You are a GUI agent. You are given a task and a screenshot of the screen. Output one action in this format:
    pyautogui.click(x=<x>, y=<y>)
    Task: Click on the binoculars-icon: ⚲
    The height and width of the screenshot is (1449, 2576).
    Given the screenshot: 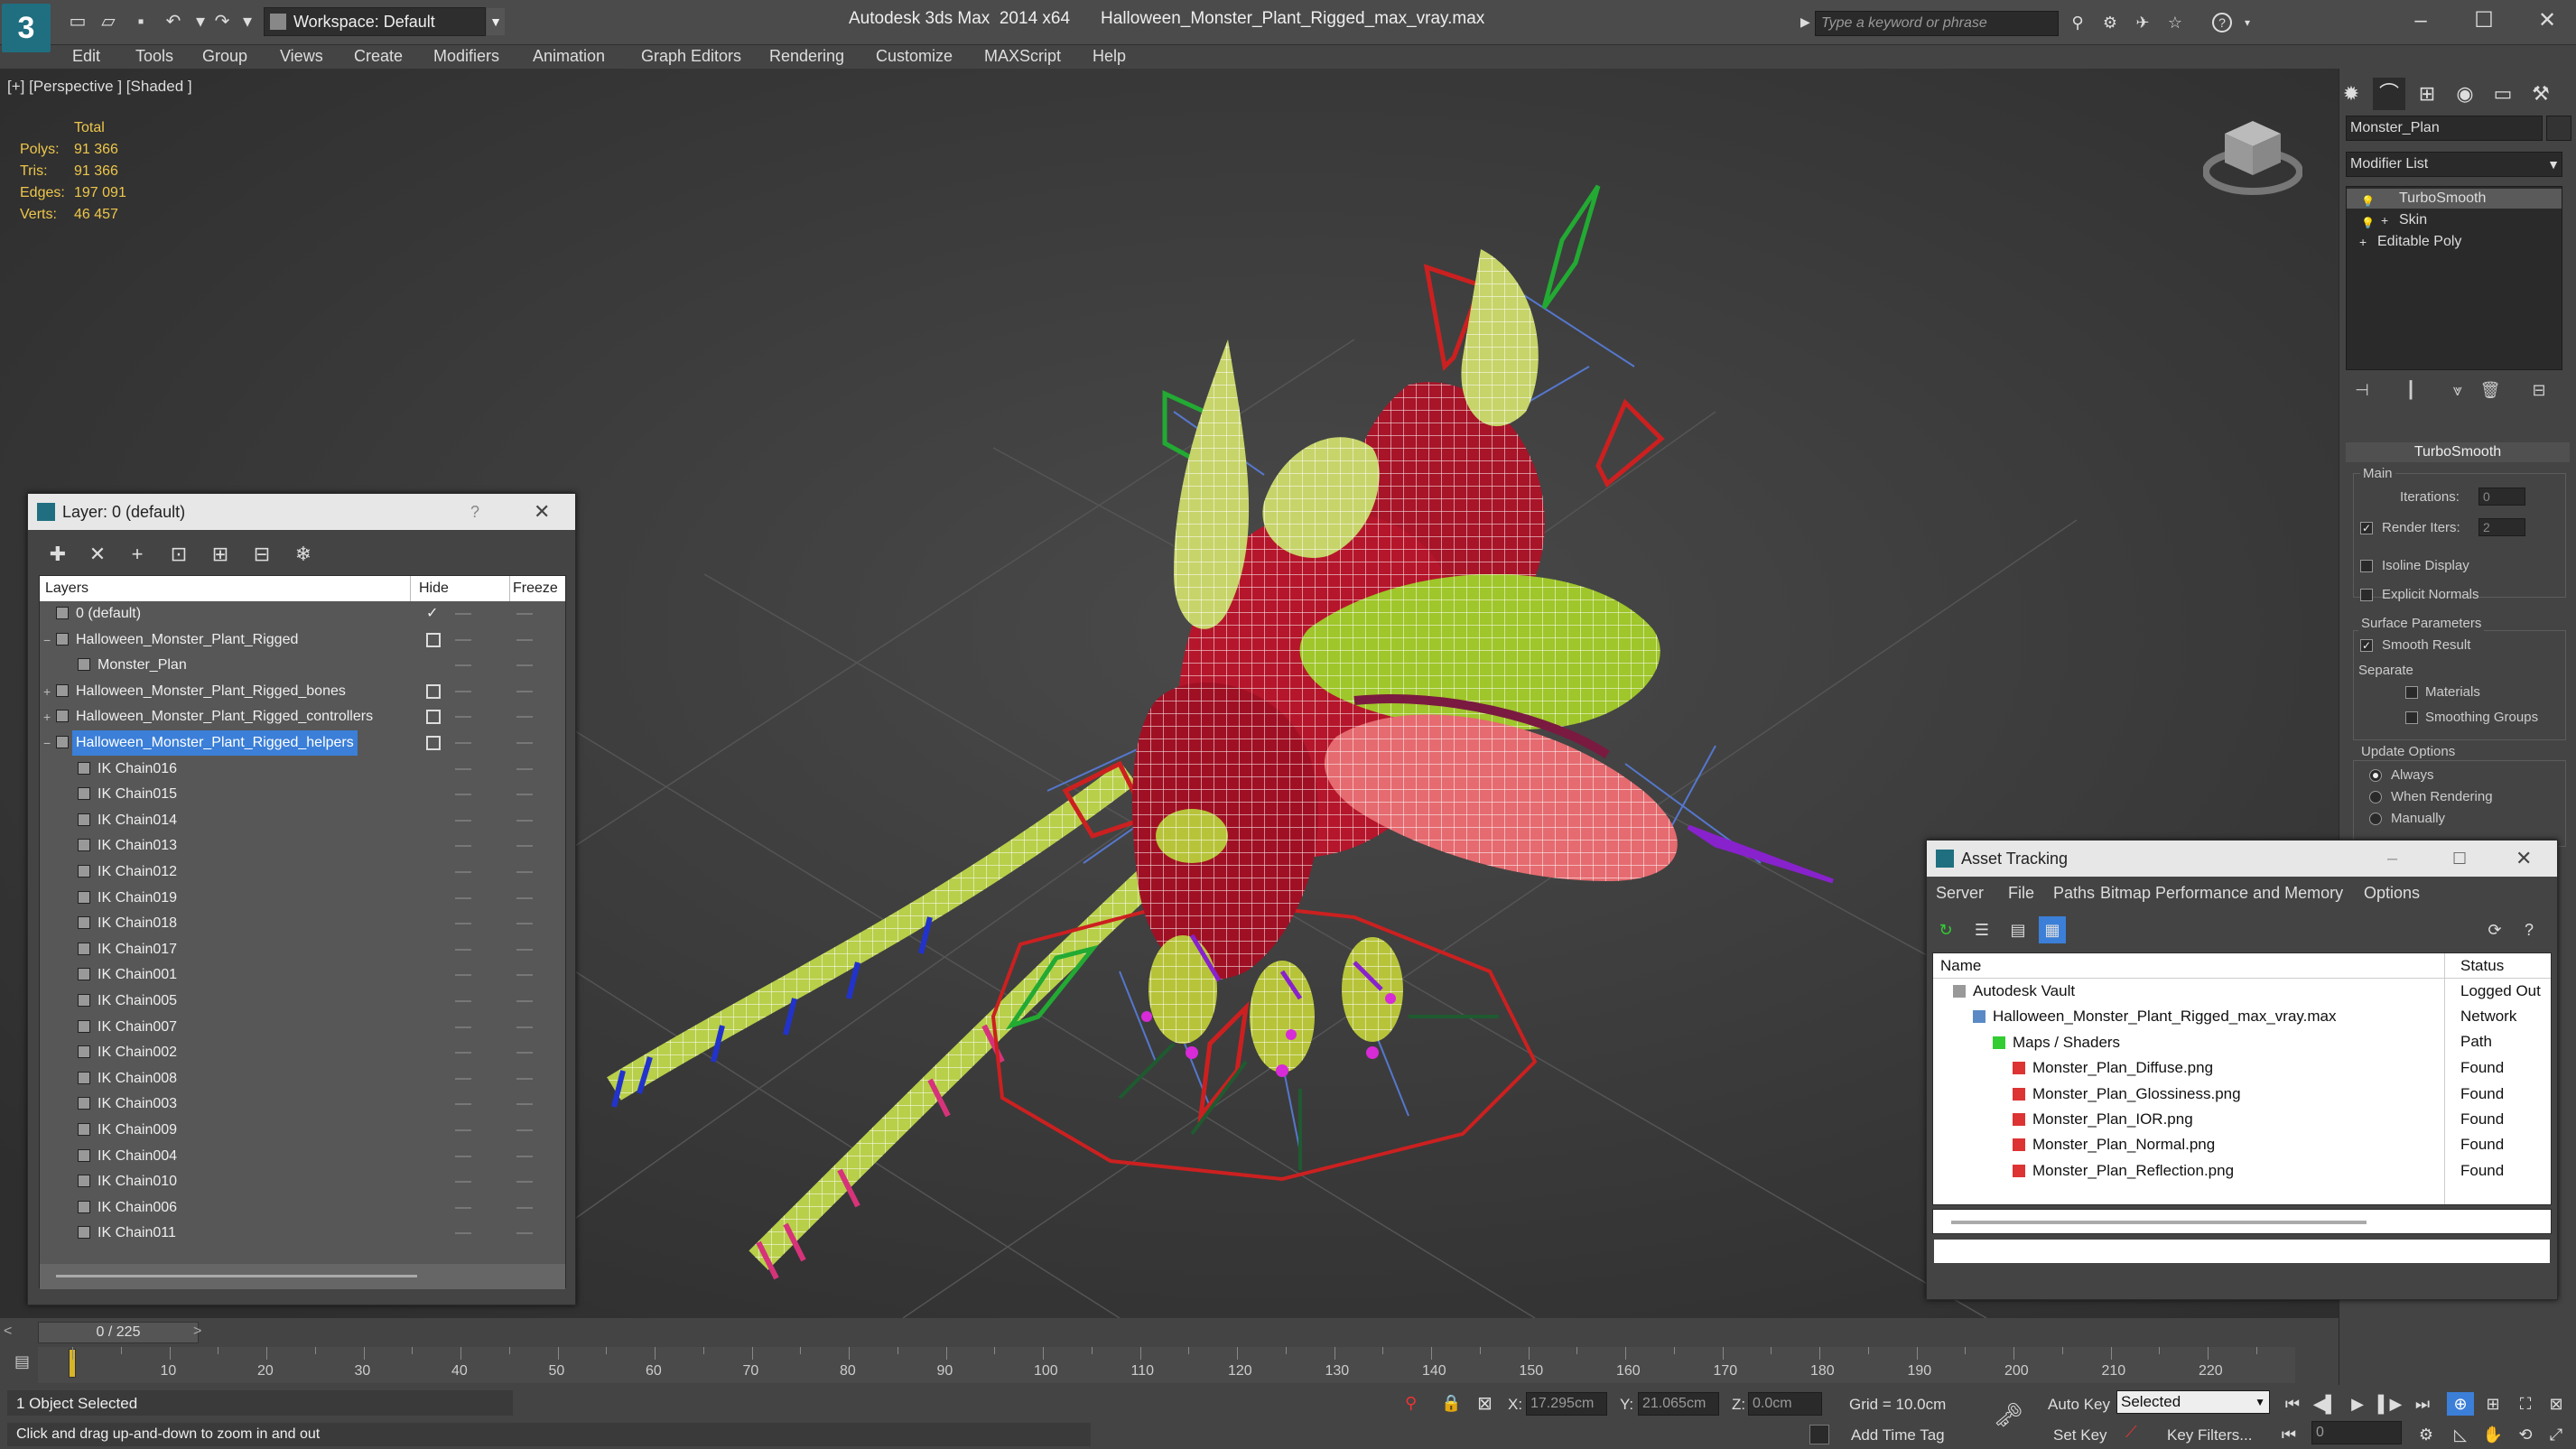 What is the action you would take?
    pyautogui.click(x=2078, y=23)
    